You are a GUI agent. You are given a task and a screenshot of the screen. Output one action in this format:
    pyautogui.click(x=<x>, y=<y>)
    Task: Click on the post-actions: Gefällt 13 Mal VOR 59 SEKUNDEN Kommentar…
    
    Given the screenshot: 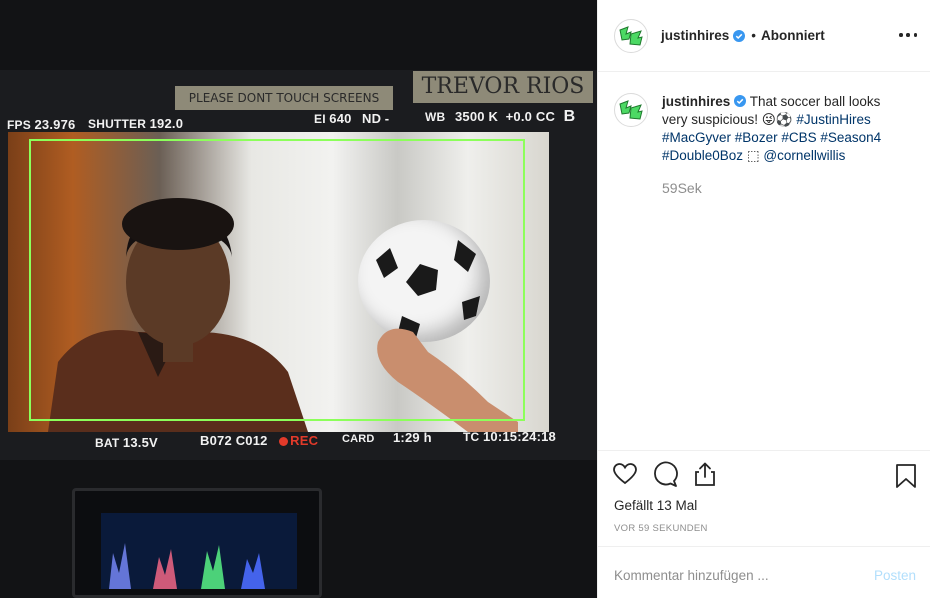 What is the action you would take?
    pyautogui.click(x=764, y=524)
    